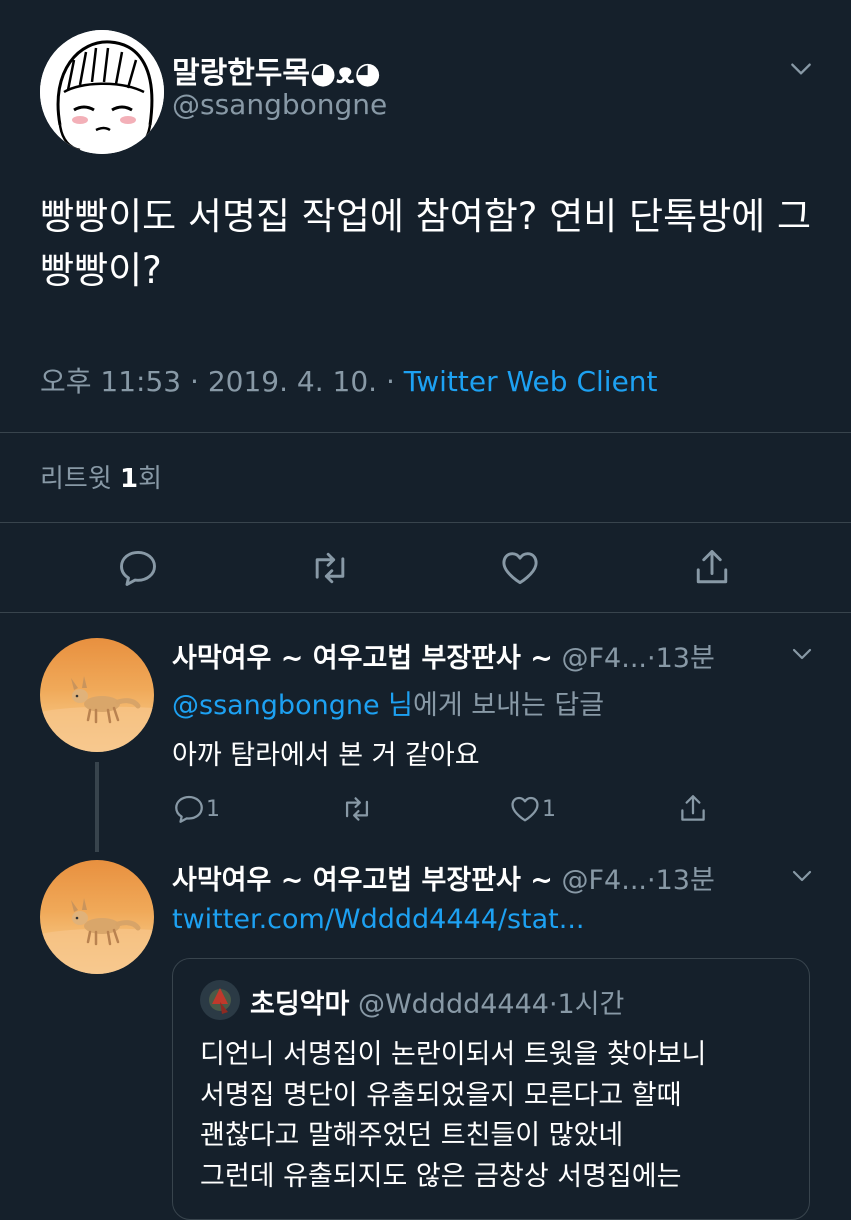 This screenshot has width=851, height=1220. I want to click on quoted-header: 초딩악마 @Wdddd4444·1시간, so click(437, 1001).